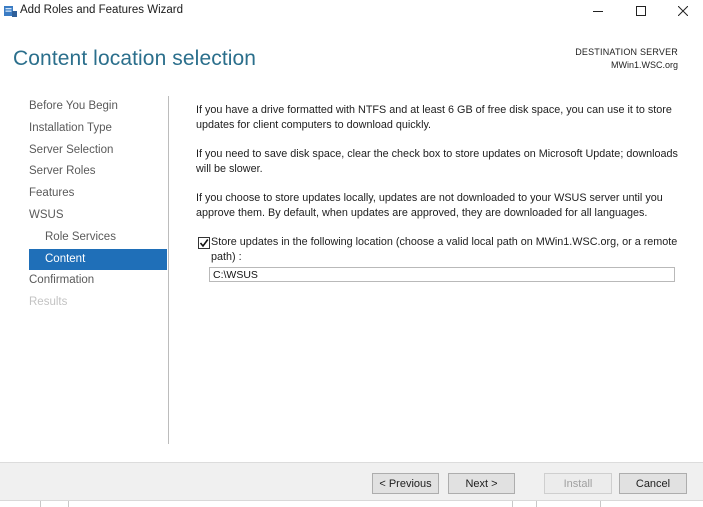 The width and height of the screenshot is (703, 507). I want to click on nav-item-wsus: WSUS, so click(98, 216).